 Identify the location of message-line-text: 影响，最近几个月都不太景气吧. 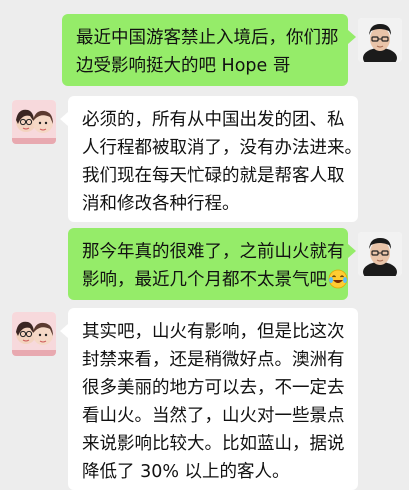
(204, 280).